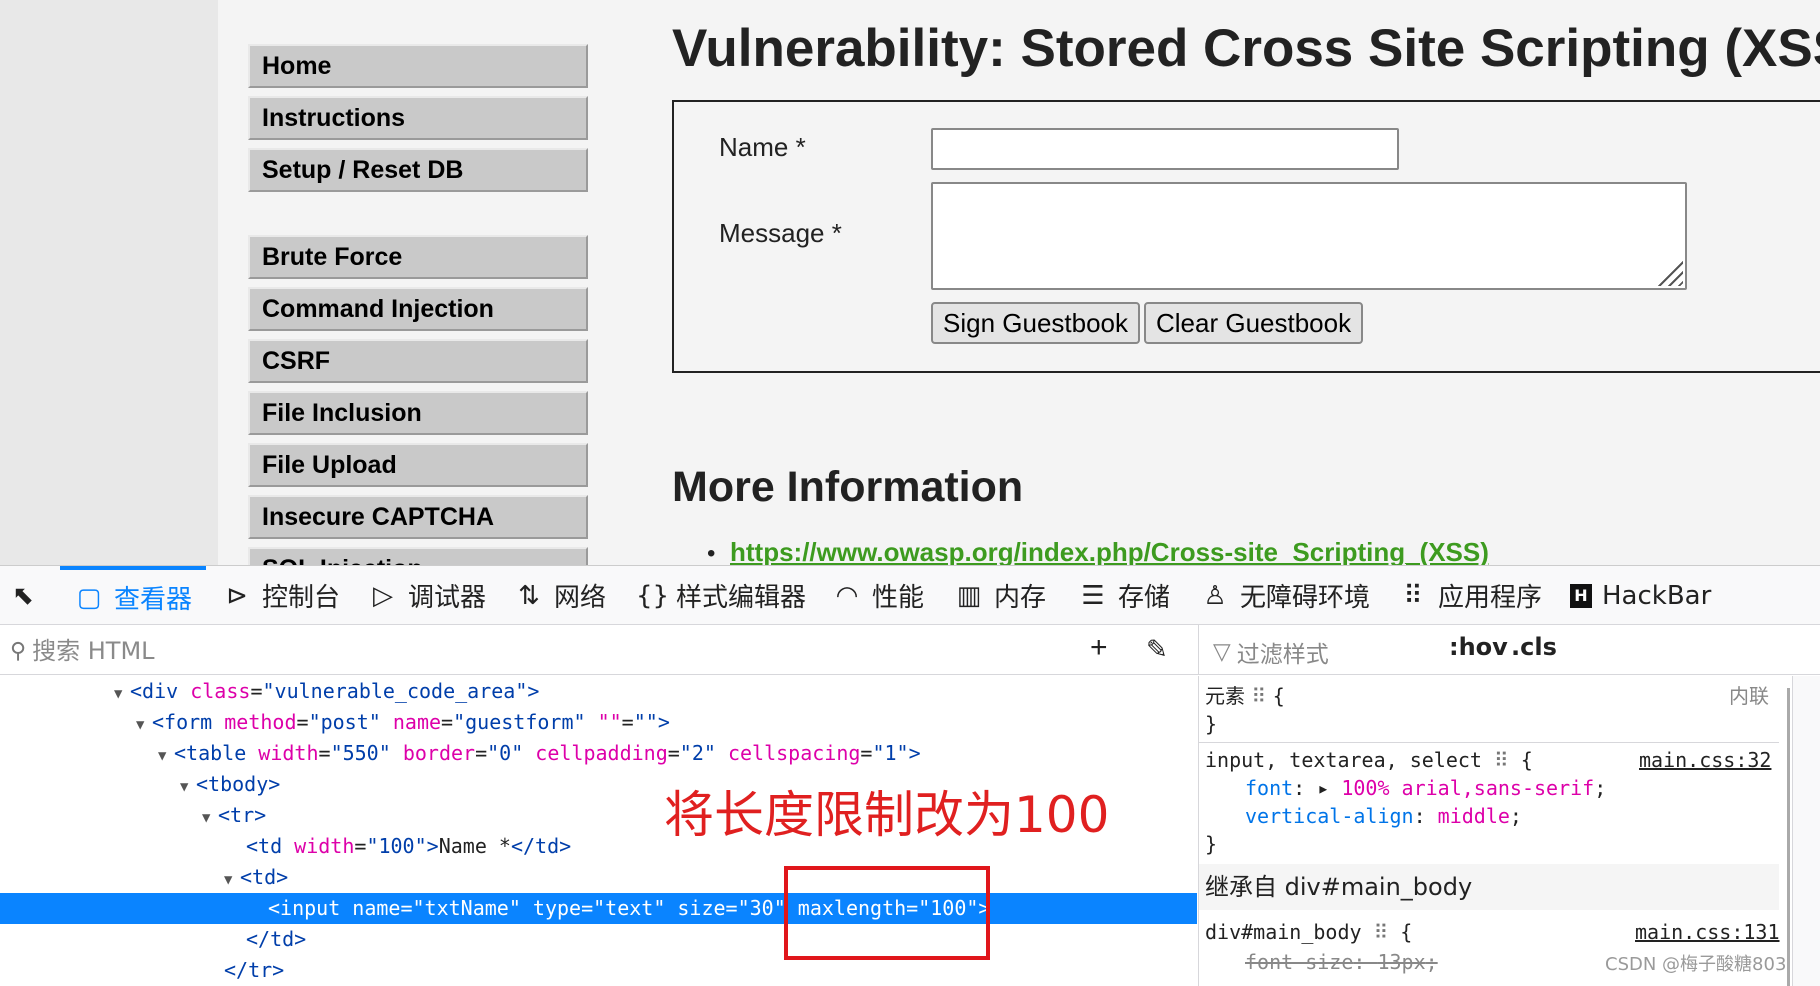 Image resolution: width=1820 pixels, height=986 pixels. Describe the element at coordinates (1093, 595) in the screenshot. I see `storage-icon: ☰` at that location.